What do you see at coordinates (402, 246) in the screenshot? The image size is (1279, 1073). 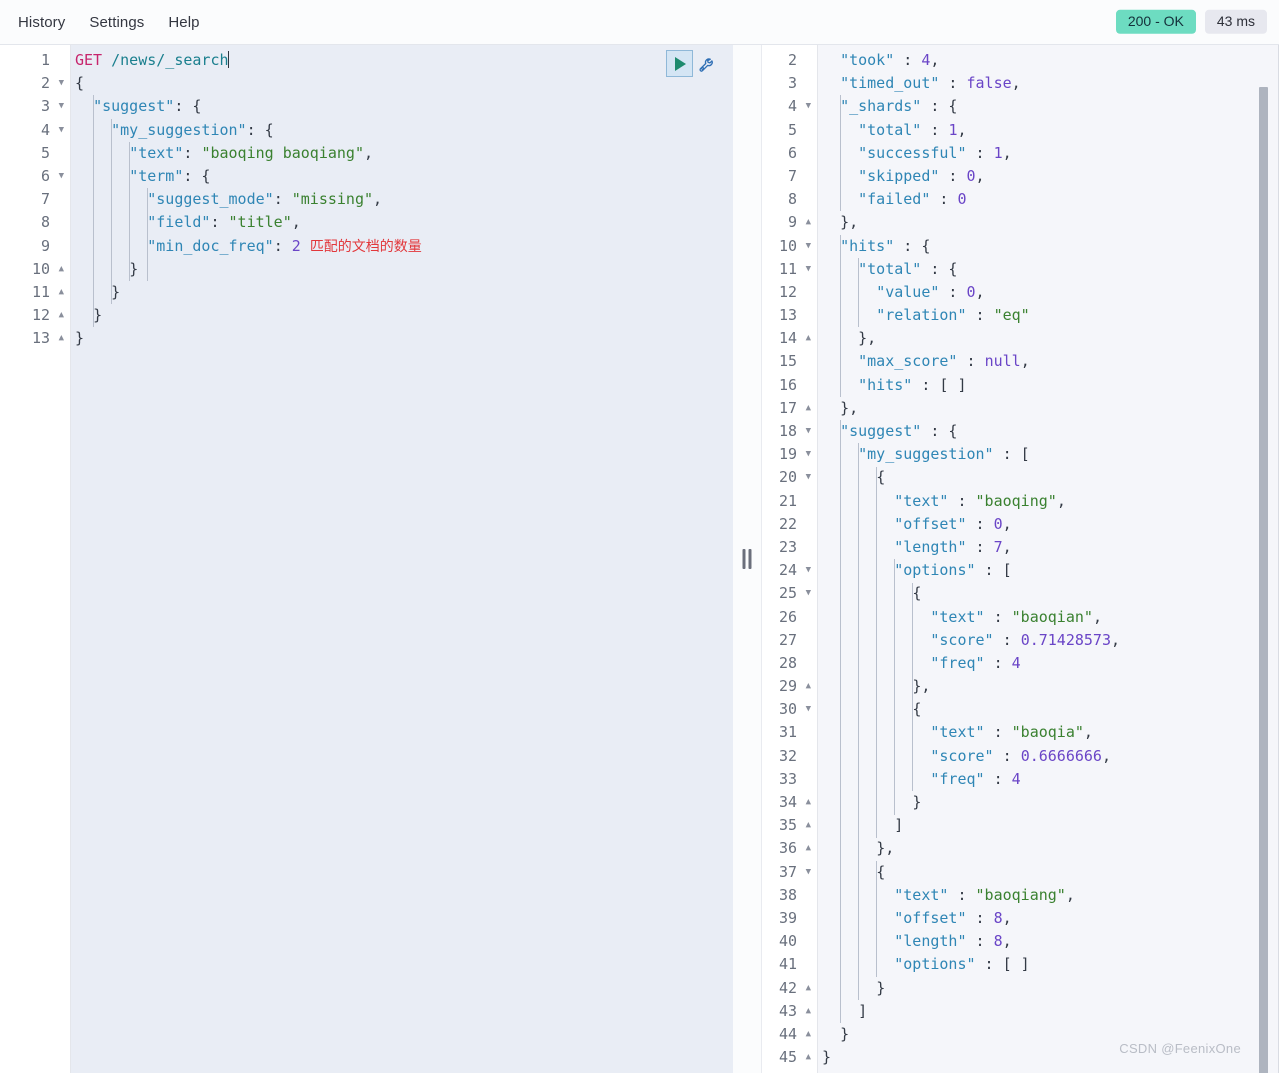 I see `code-line: "min_doc_freq": 2 匹配的文档的数量` at bounding box center [402, 246].